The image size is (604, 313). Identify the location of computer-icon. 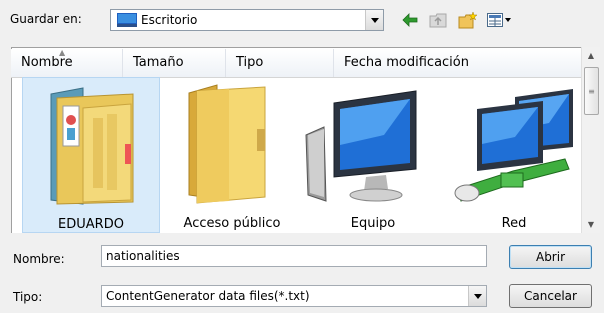
(361, 146).